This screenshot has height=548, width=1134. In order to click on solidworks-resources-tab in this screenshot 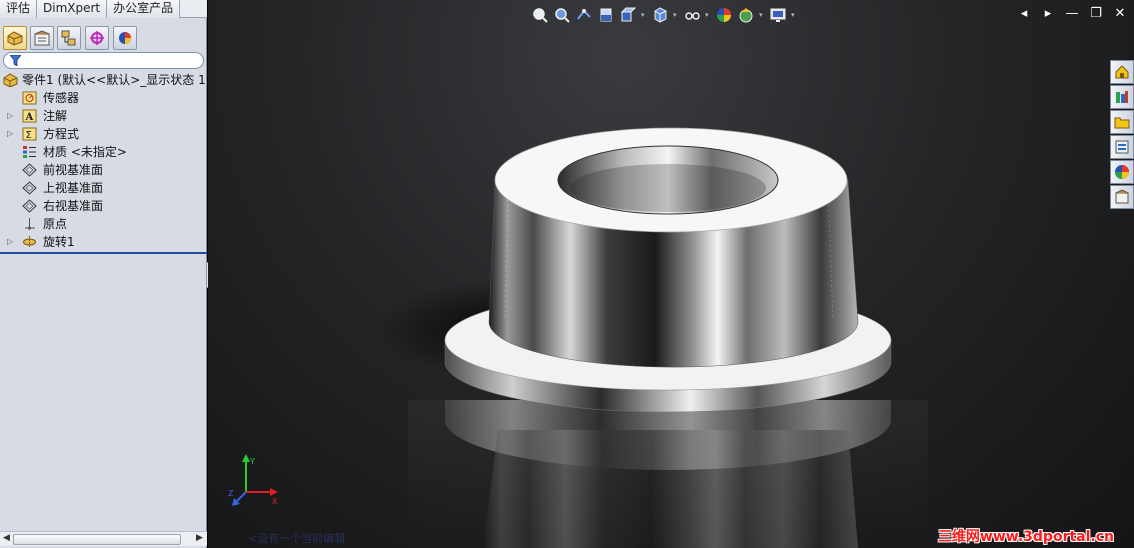, I will do `click(1122, 72)`.